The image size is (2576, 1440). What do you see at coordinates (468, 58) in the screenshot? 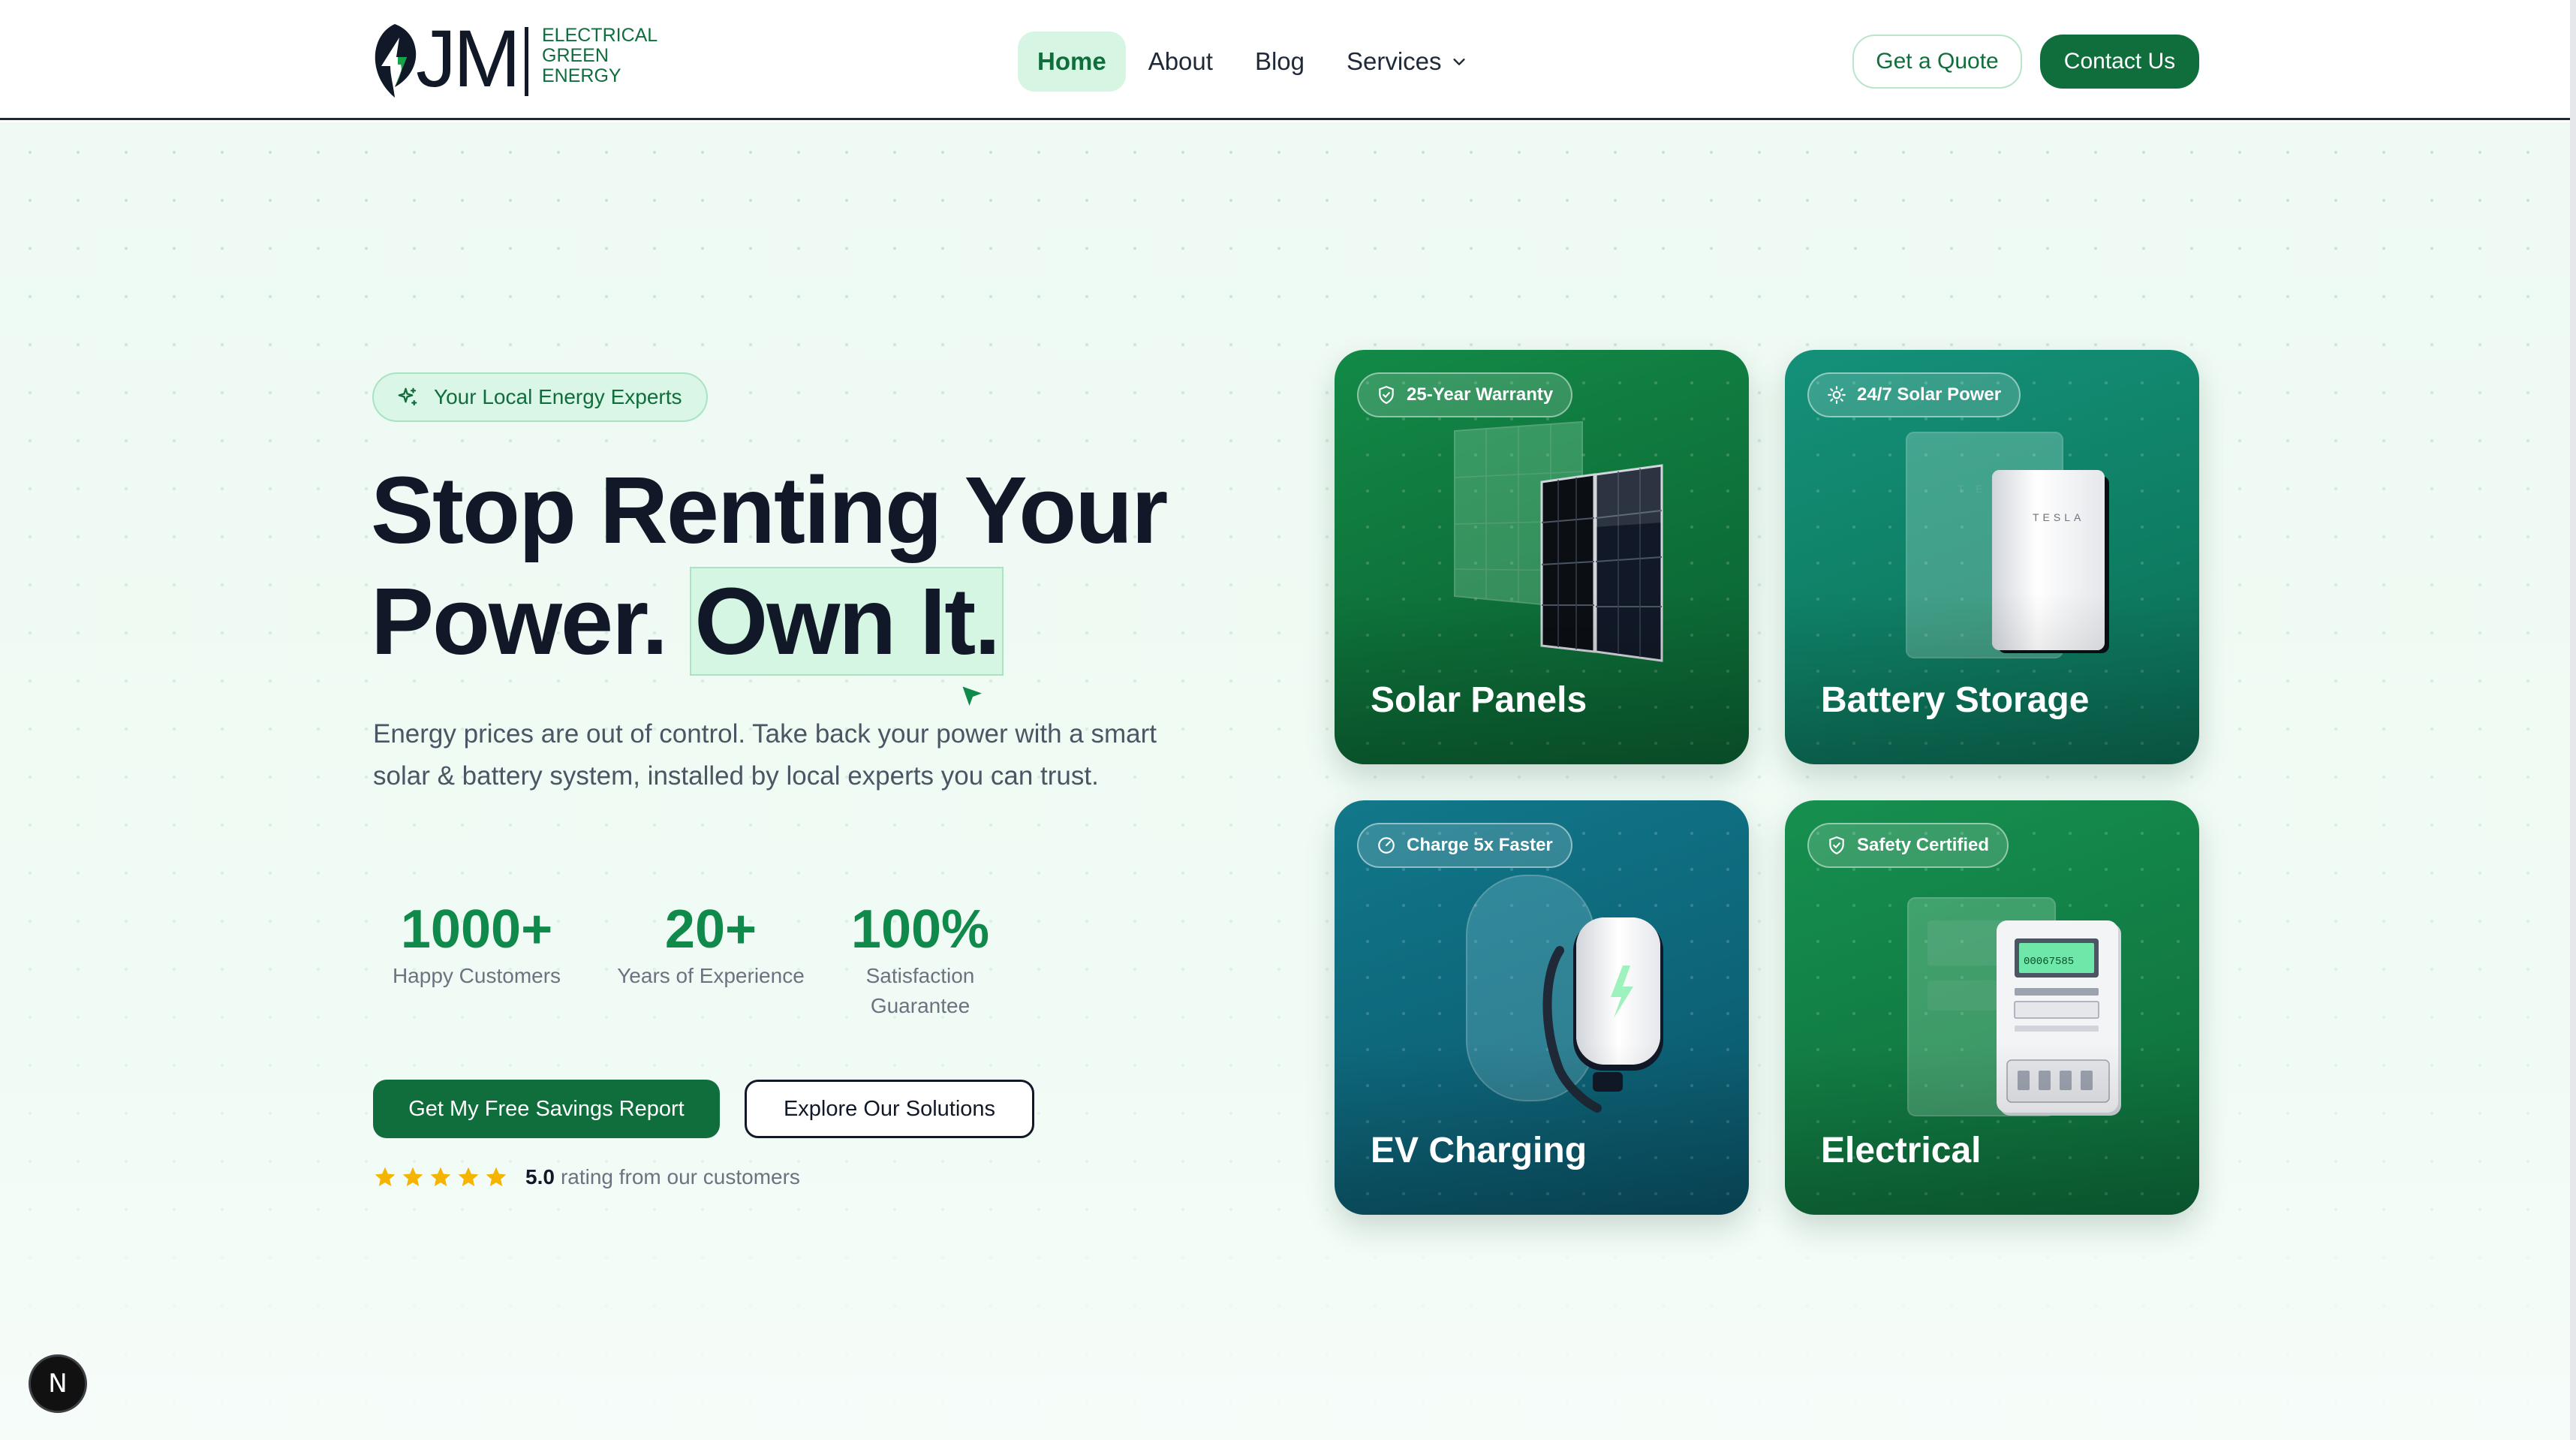
I see `brand-mark: JM` at bounding box center [468, 58].